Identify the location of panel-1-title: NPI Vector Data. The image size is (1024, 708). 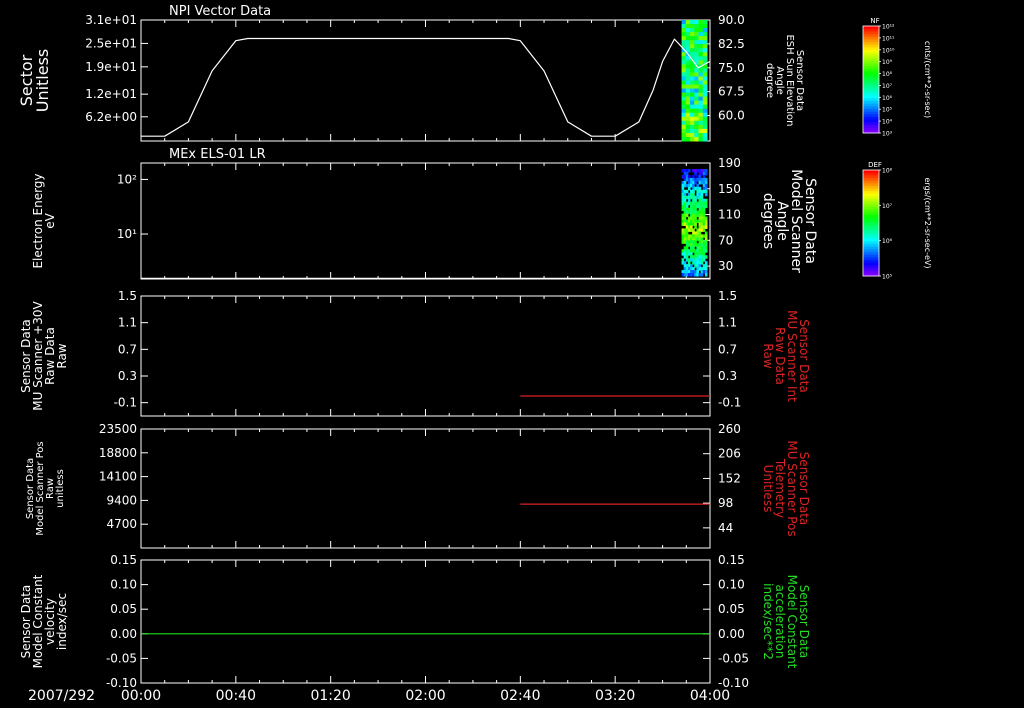
(220, 11).